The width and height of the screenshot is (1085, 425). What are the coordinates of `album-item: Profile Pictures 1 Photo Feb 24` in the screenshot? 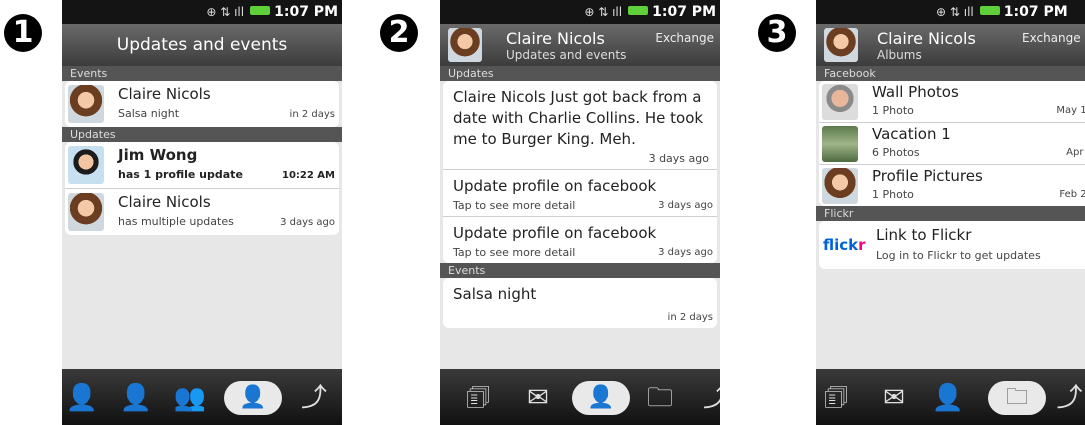 It's located at (952, 185).